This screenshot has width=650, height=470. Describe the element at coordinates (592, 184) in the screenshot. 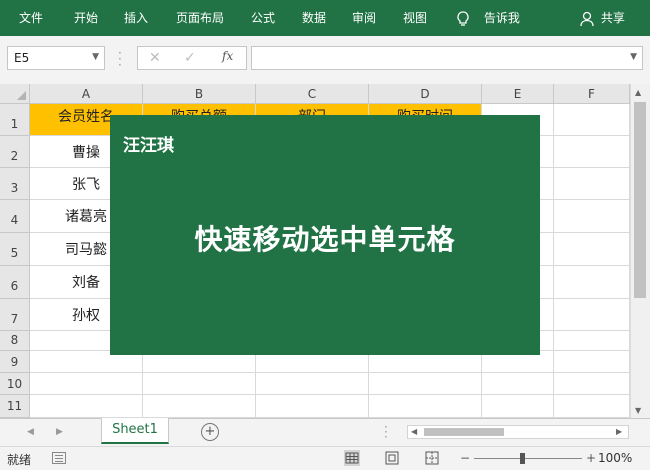

I see `cell-f3` at that location.